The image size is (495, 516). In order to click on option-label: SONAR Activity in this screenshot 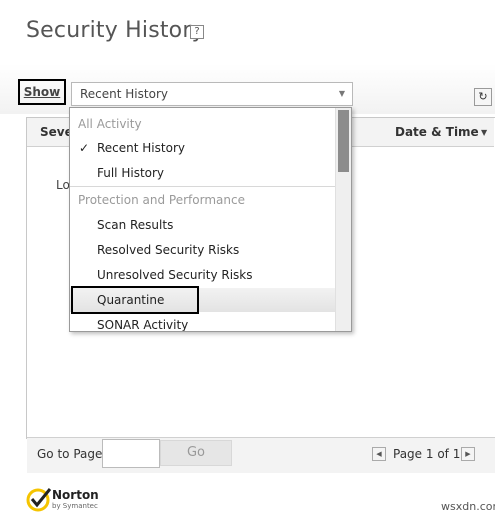, I will do `click(143, 325)`.